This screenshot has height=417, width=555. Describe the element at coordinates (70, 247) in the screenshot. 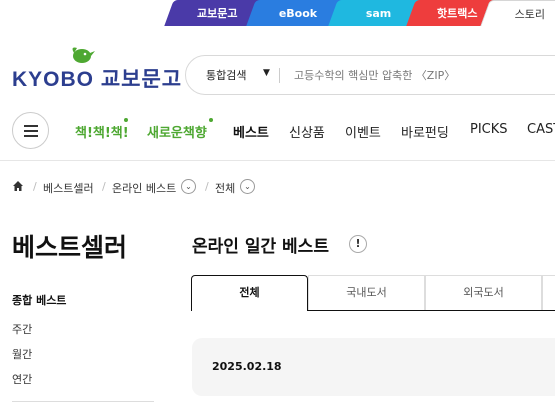

I see `page-title: 베스트셀러` at that location.